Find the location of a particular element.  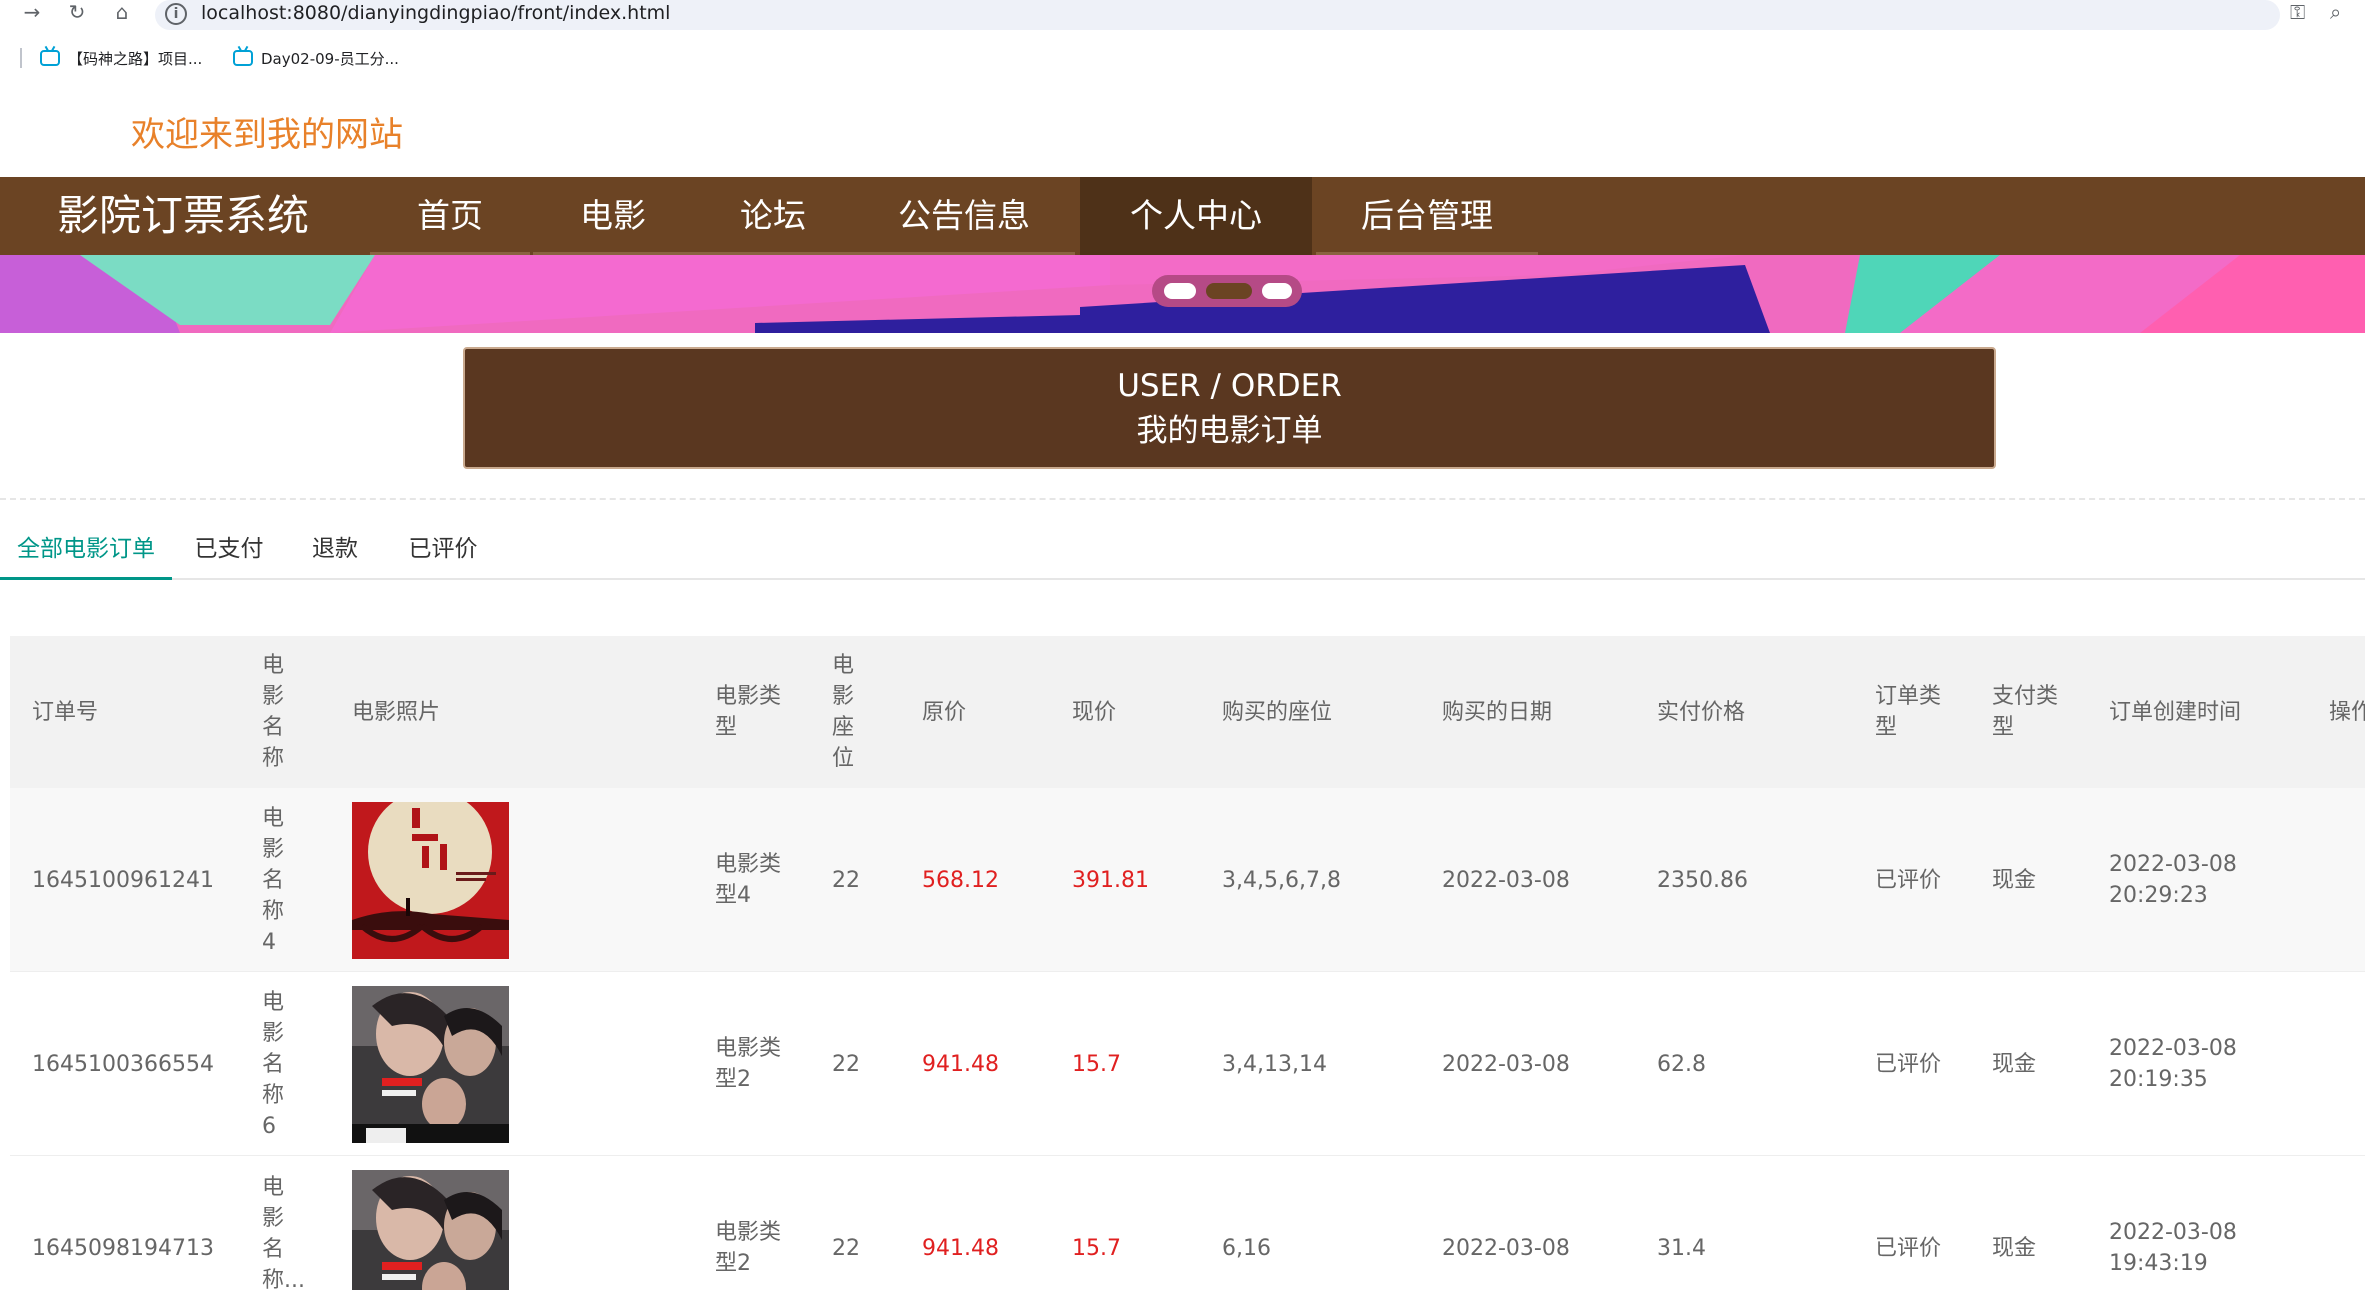

nav-item-notices: 公告信息 is located at coordinates (964, 216).